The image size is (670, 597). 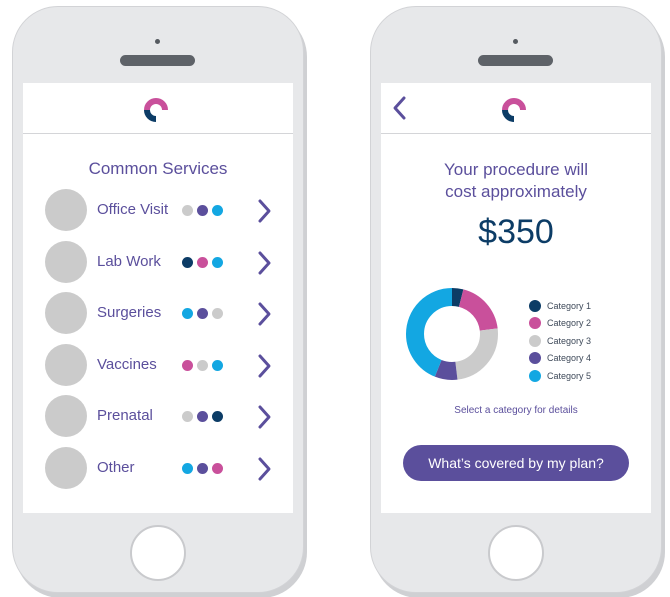 I want to click on back-chevron-icon, so click(x=400, y=108).